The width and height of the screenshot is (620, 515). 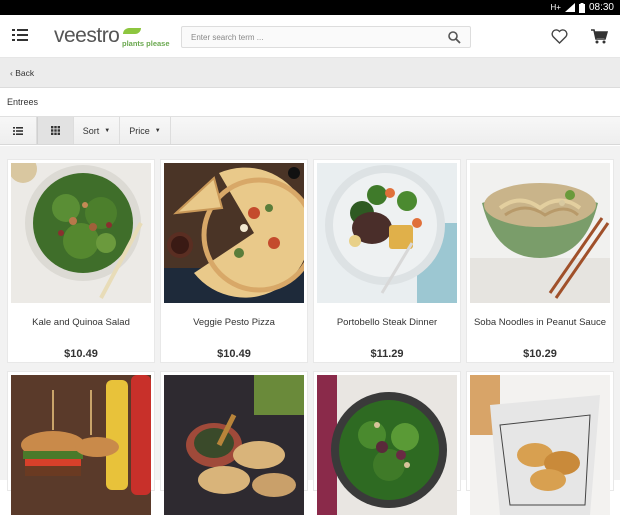 What do you see at coordinates (87, 35) in the screenshot?
I see `logo-text: veestro` at bounding box center [87, 35].